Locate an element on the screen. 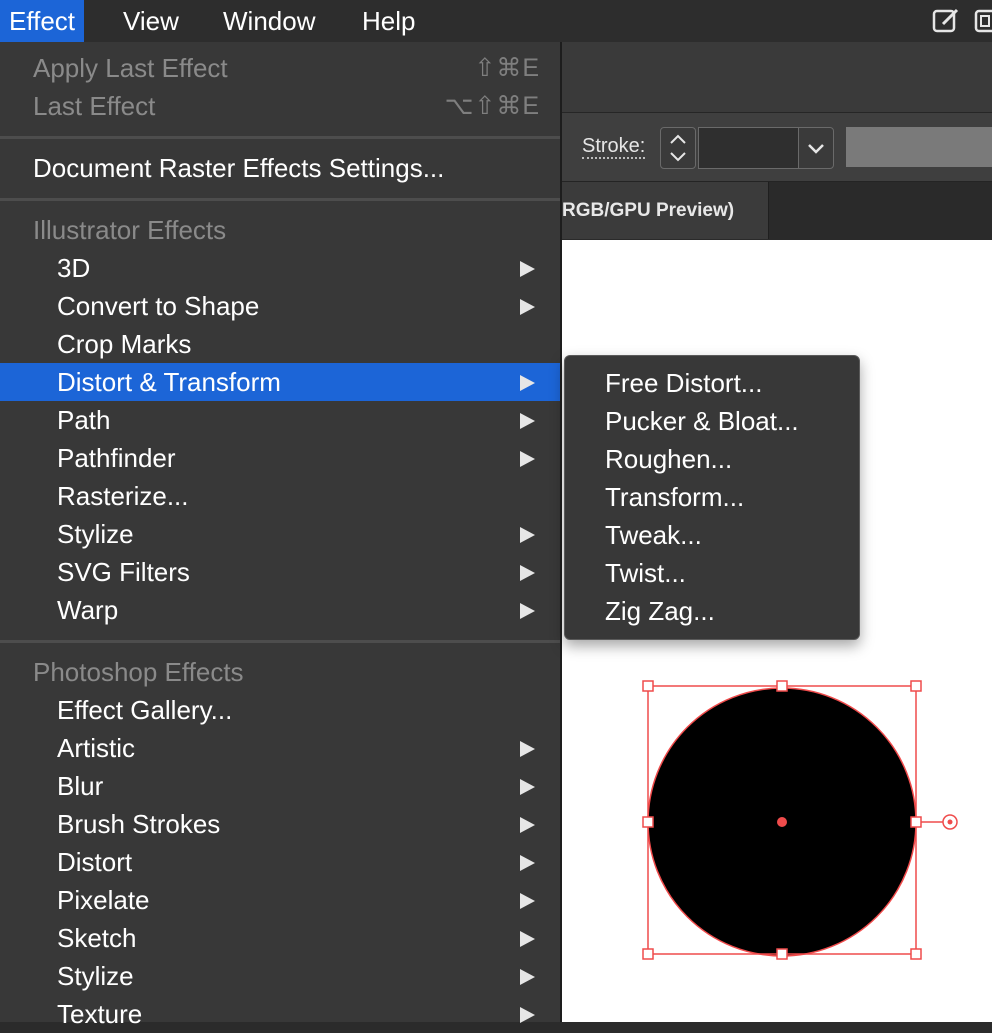 This screenshot has height=1033, width=992. menu-item-label: Distort & Transform is located at coordinates (169, 382).